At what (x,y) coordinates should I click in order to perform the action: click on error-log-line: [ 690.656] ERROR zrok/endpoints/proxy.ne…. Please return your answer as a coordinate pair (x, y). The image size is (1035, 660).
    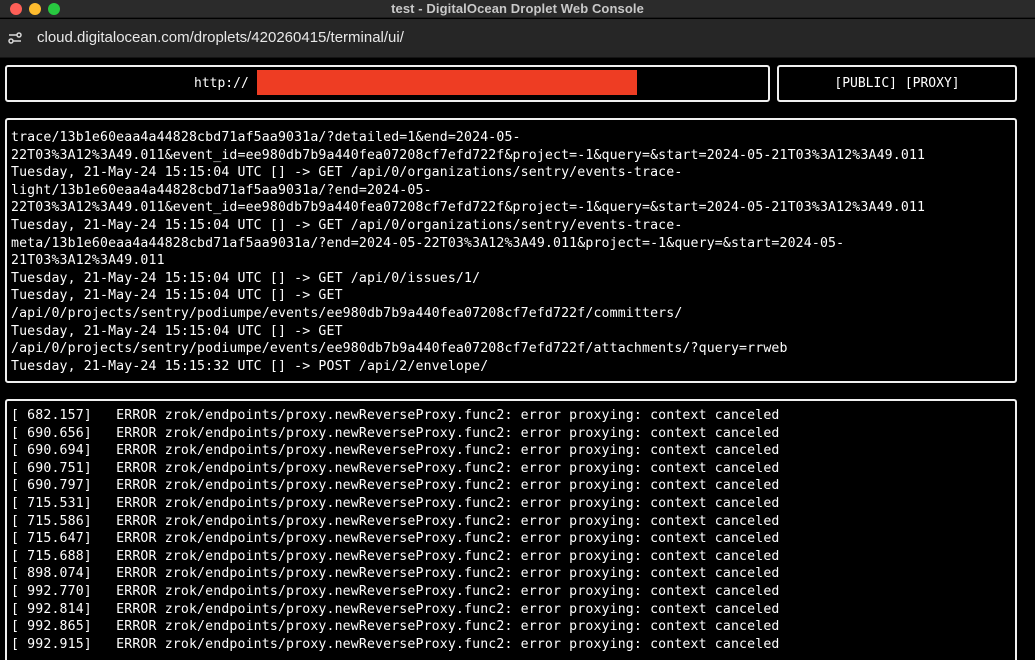
    Looking at the image, I should click on (395, 433).